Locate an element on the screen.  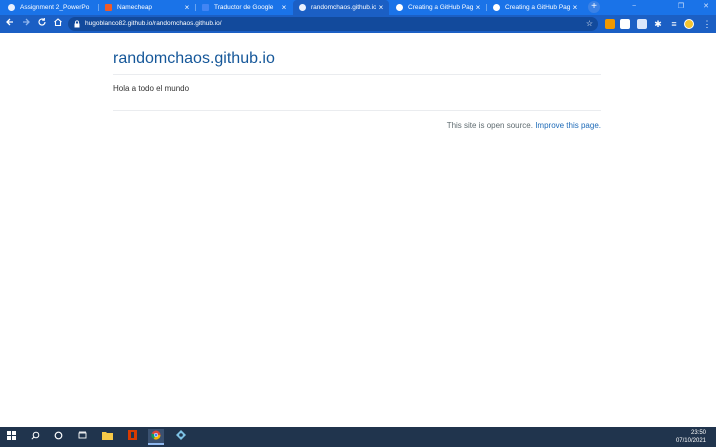
footer-text: This site is open source. is located at coordinates (489, 125).